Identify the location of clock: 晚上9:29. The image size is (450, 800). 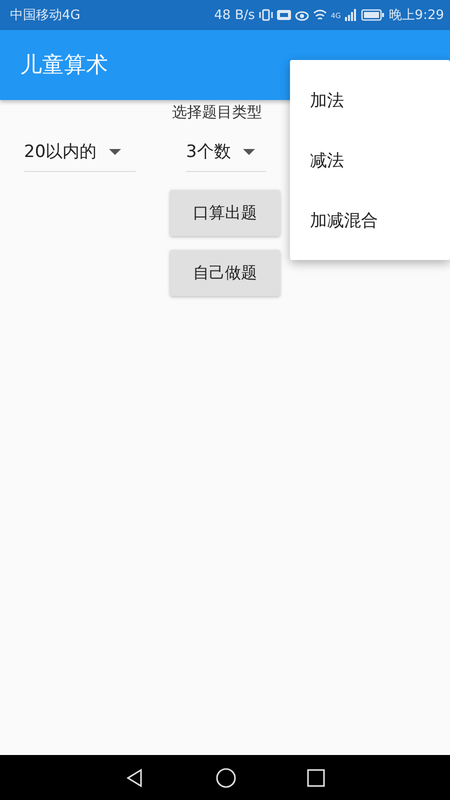
(416, 15).